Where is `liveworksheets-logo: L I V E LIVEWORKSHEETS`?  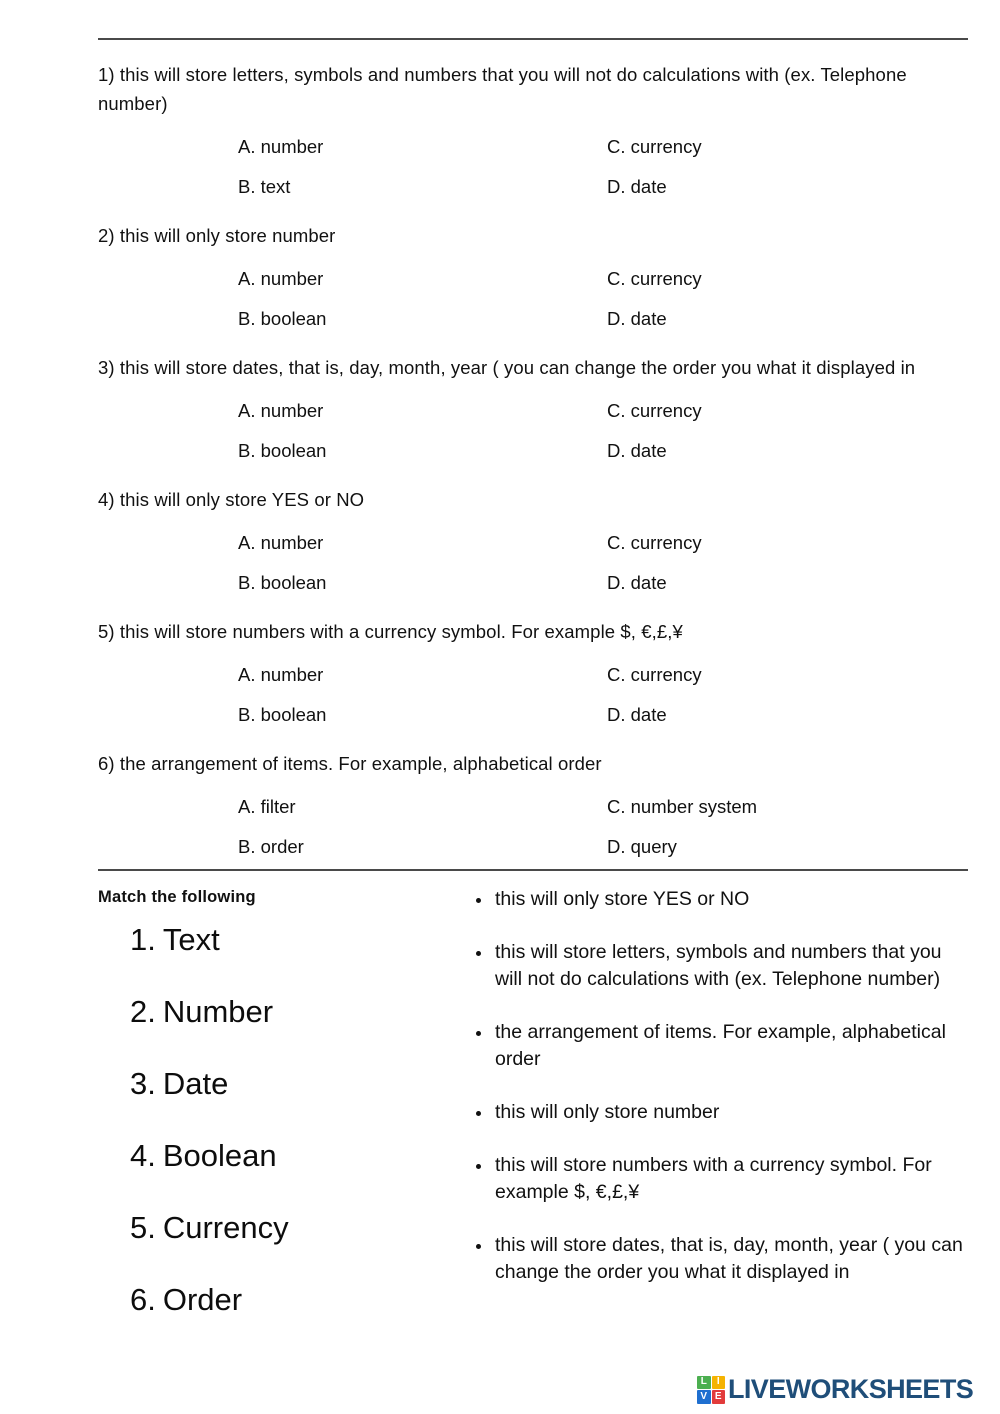
liveworksheets-logo: L I V E LIVEWORKSHEETS is located at coordinates (835, 1389).